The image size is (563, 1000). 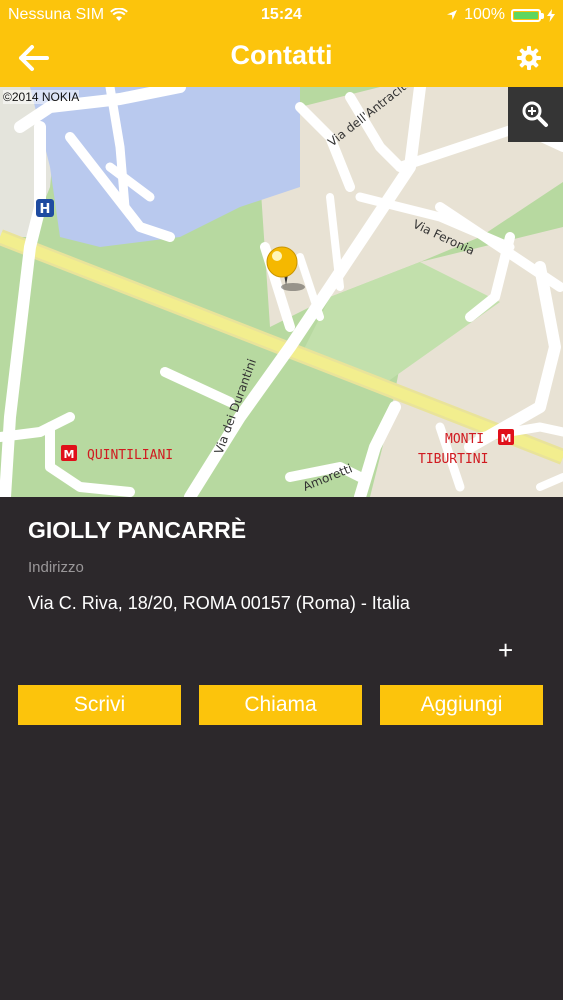 I want to click on battery-percent: 100%, so click(x=484, y=14).